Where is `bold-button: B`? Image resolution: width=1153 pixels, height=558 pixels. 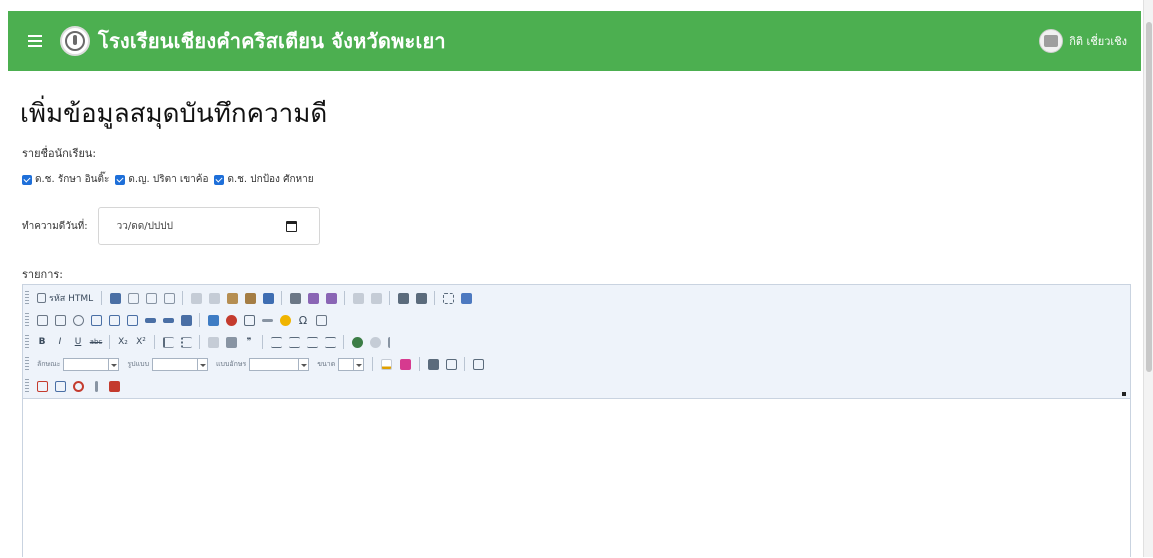 bold-button: B is located at coordinates (42, 342).